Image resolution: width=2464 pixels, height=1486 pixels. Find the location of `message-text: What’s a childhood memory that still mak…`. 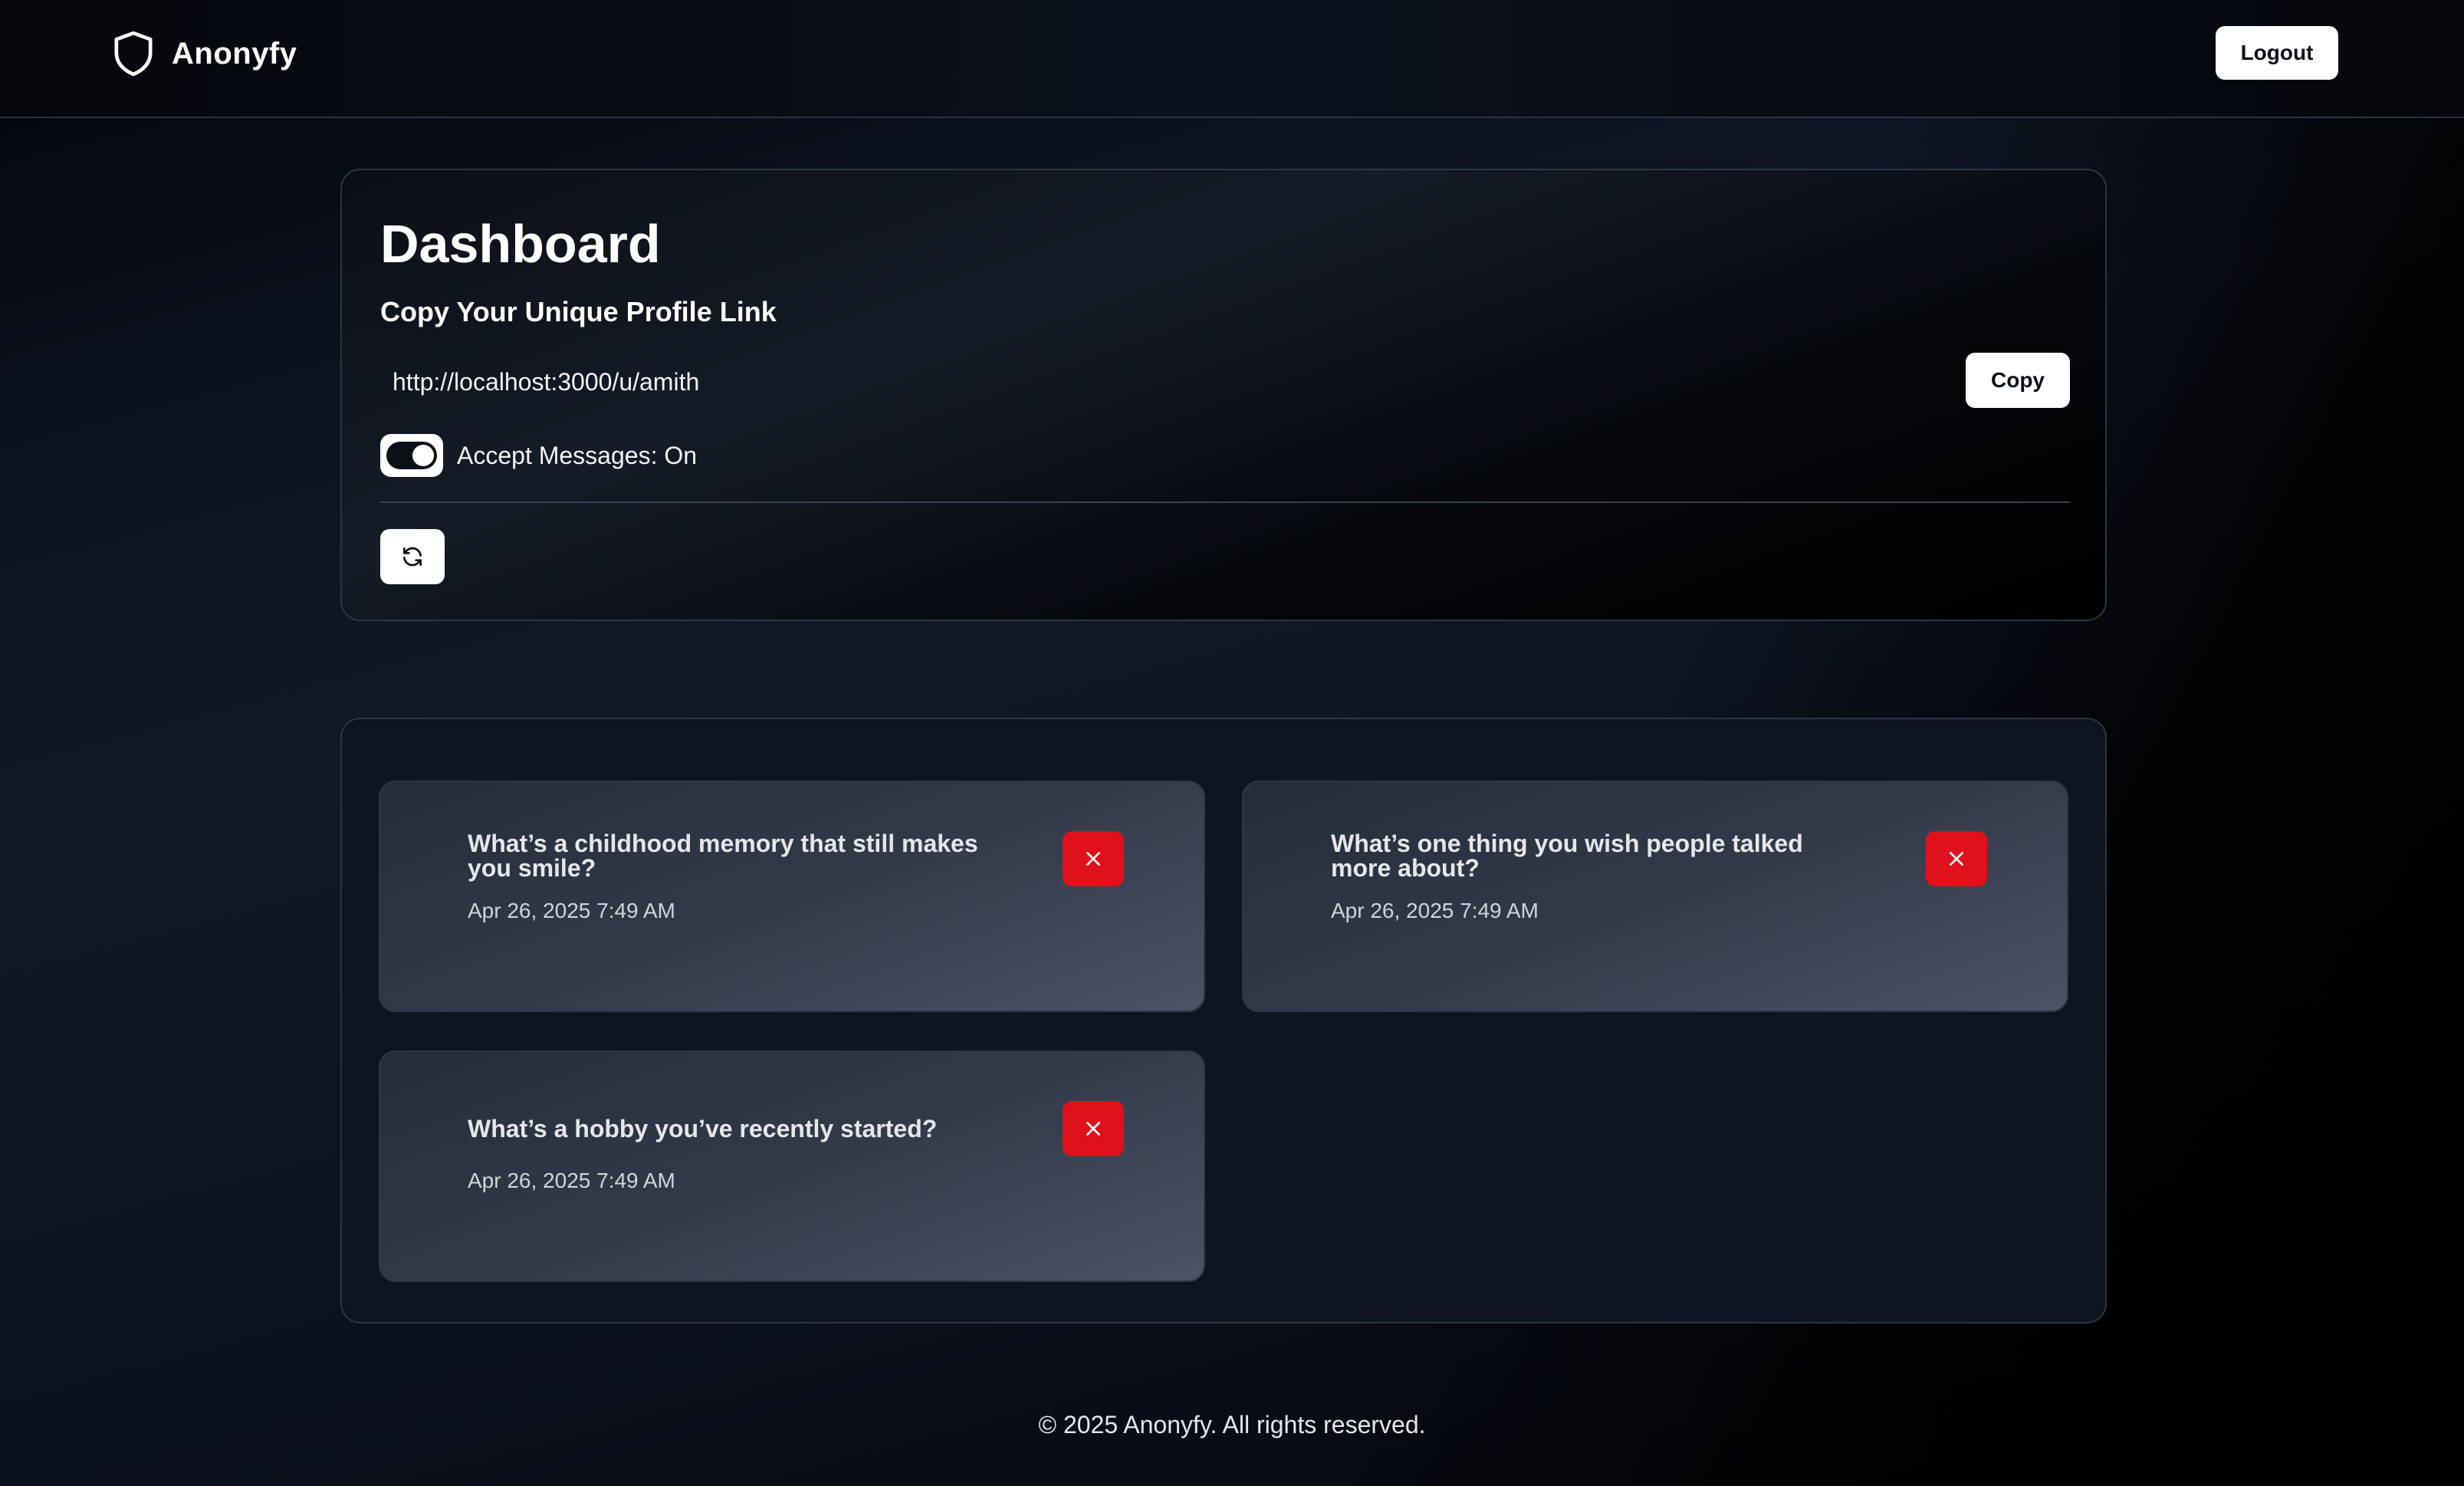

message-text: What’s a childhood memory that still mak… is located at coordinates (723, 856).